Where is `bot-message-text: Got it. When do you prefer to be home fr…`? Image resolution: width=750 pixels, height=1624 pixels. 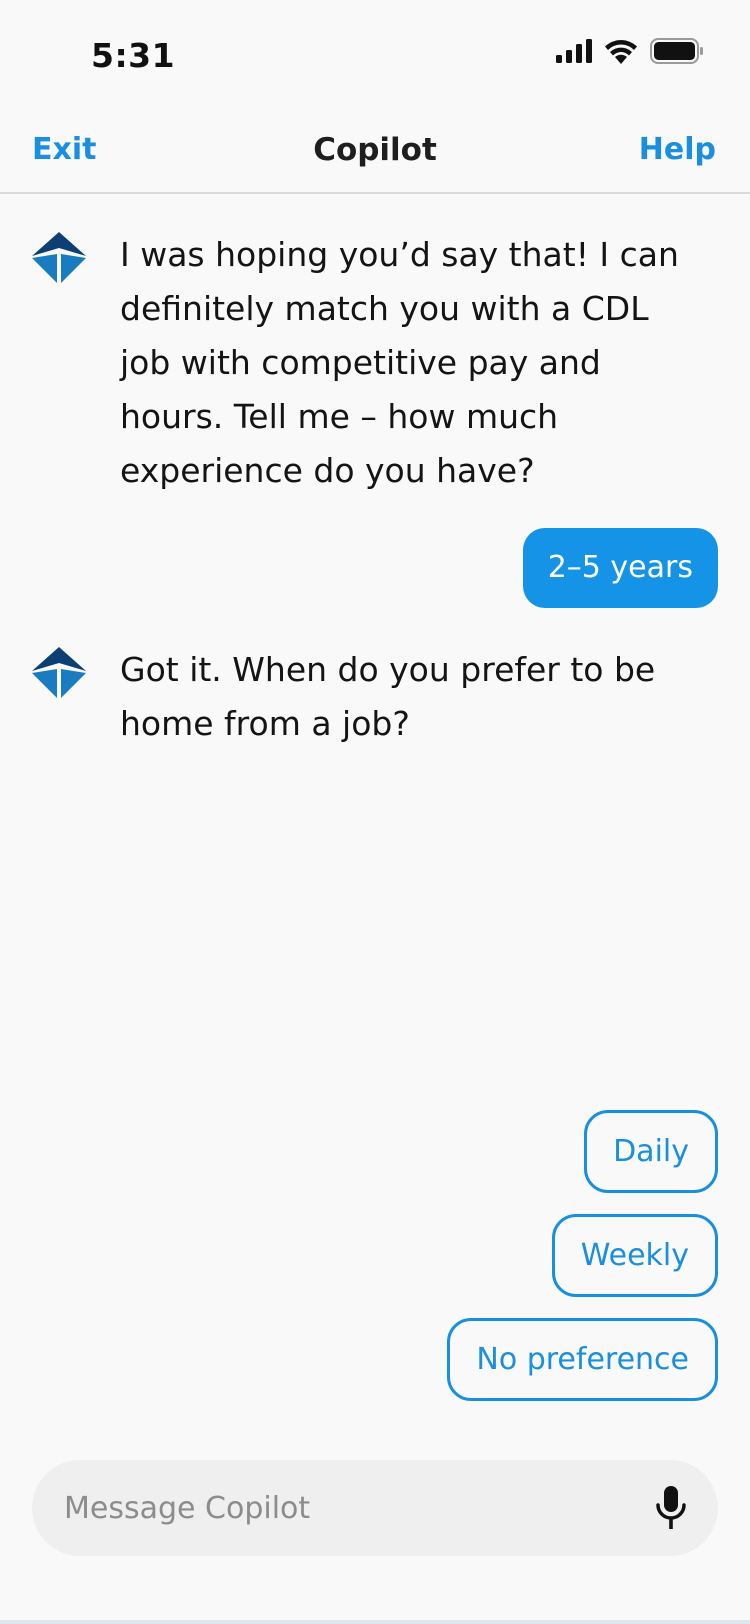 bot-message-text: Got it. When do you prefer to be home fr… is located at coordinates (388, 696).